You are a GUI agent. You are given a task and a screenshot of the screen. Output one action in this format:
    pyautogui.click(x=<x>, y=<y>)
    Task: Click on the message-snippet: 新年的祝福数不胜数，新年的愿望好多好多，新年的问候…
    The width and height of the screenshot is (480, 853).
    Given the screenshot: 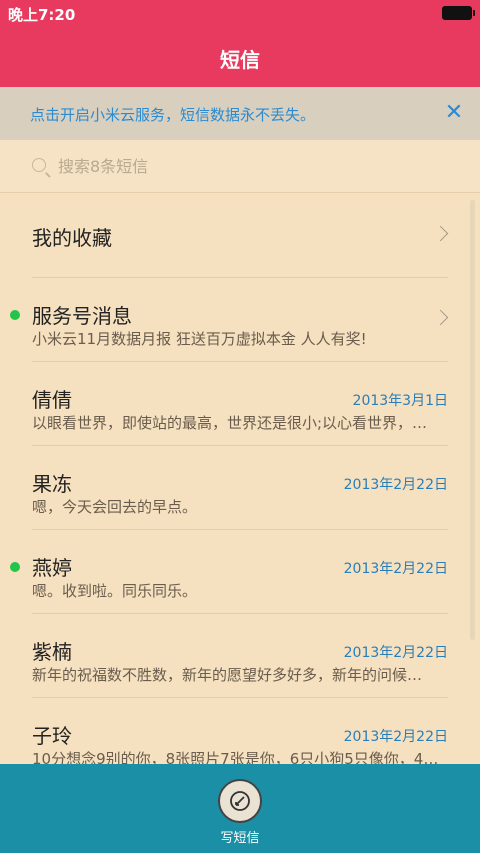 What is the action you would take?
    pyautogui.click(x=227, y=675)
    